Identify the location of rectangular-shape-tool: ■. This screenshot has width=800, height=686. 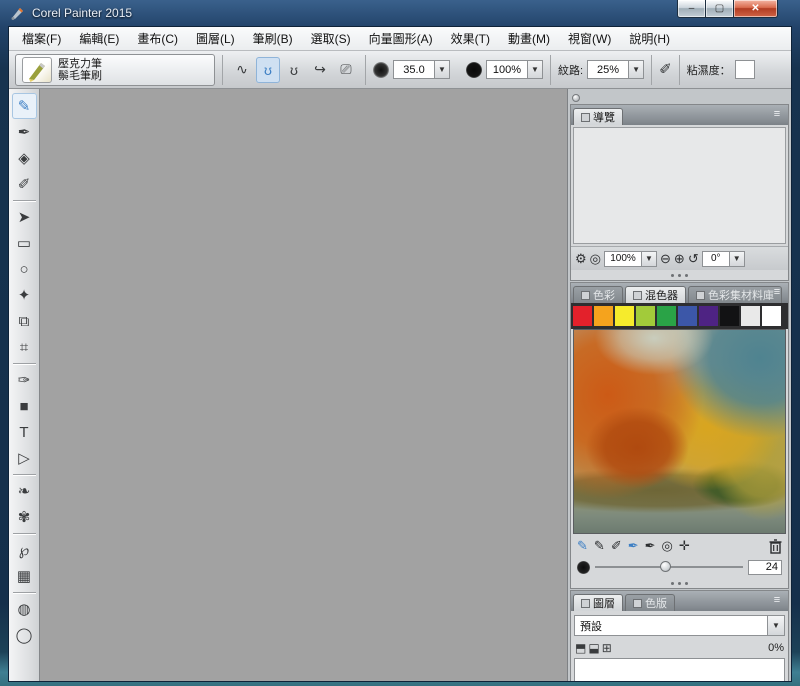
(24, 406).